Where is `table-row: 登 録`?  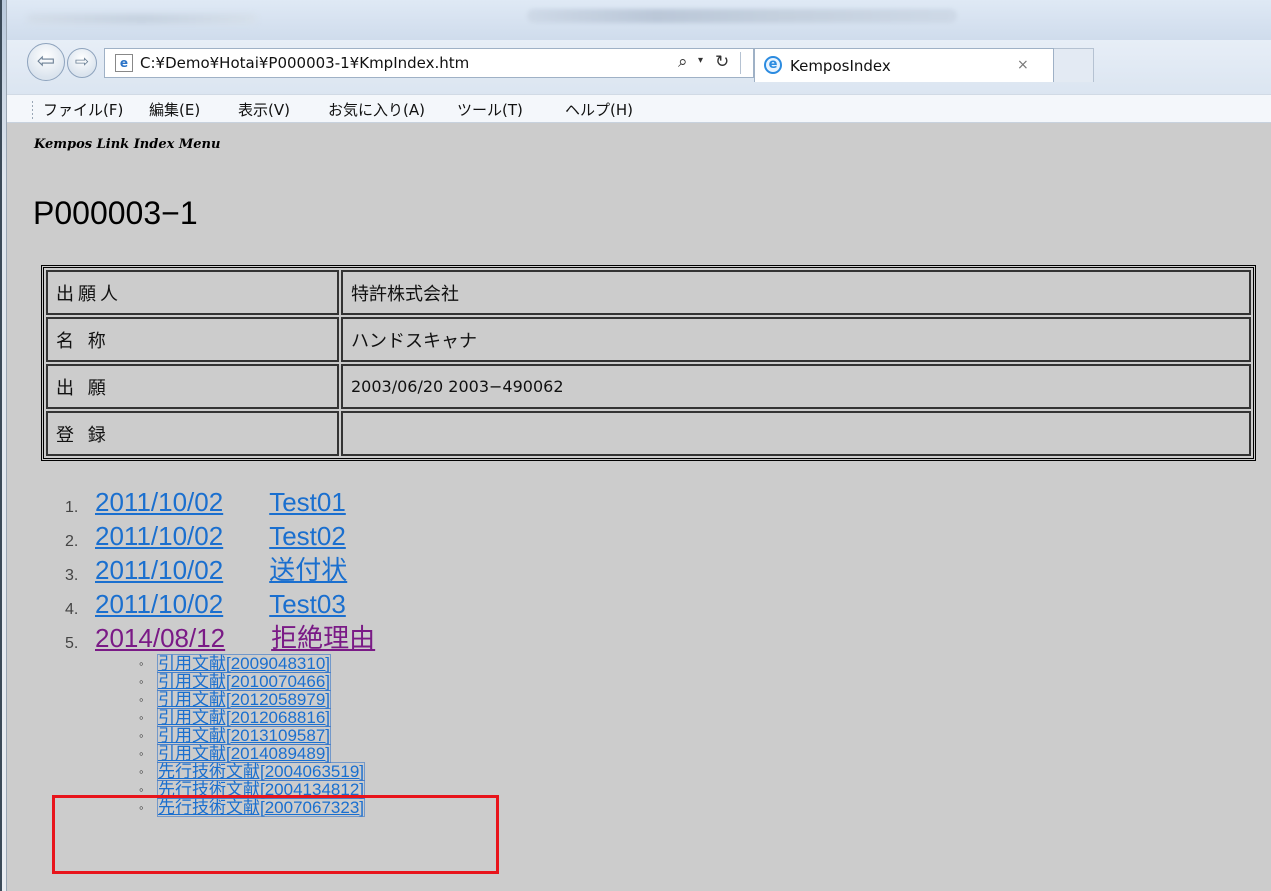
table-row: 登 録 is located at coordinates (648, 433).